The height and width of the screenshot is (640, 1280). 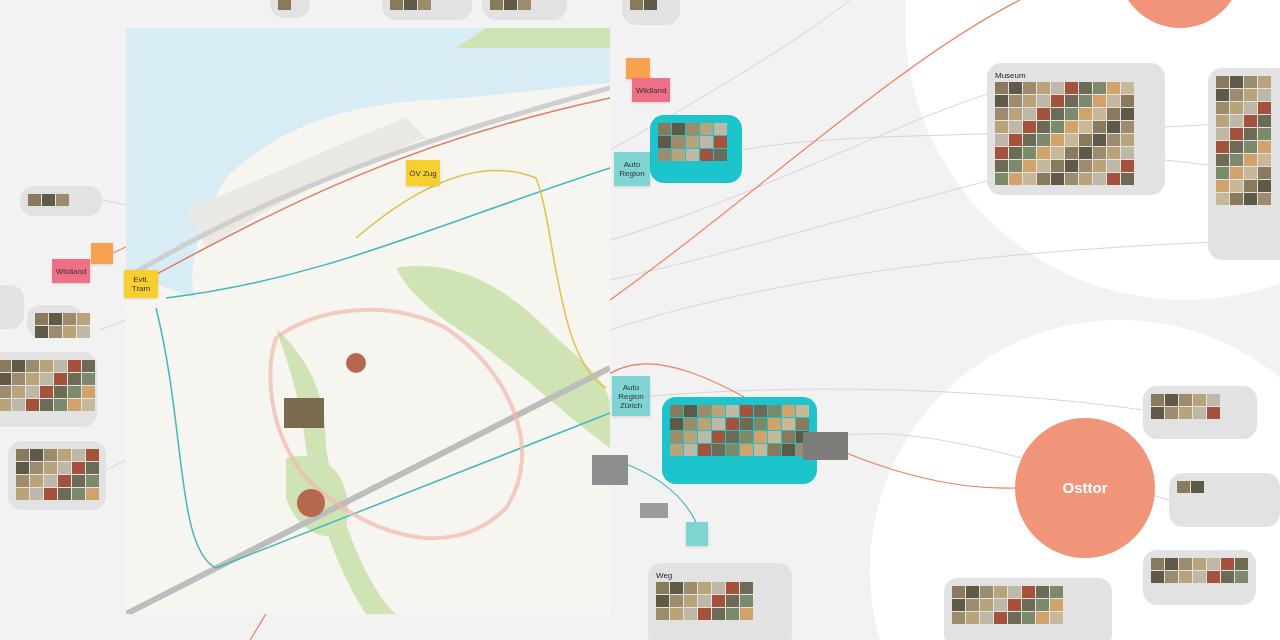 I want to click on card-title: Museum, so click(x=1010, y=75).